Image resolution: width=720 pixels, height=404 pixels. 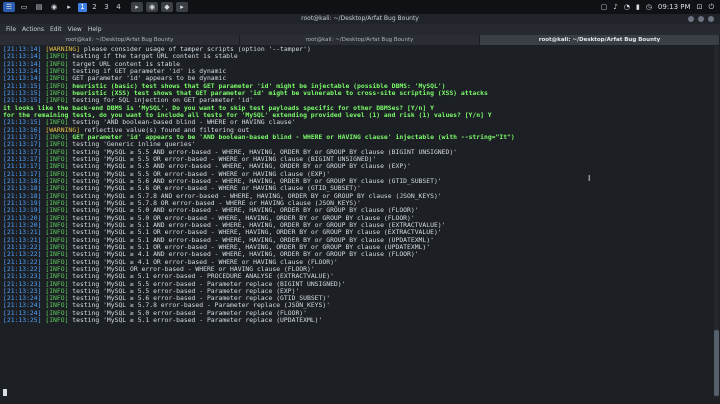 What do you see at coordinates (600, 40) in the screenshot?
I see `tab-terminal-3: root@kali: ~/Desktop/Arfat Bug Bounty` at bounding box center [600, 40].